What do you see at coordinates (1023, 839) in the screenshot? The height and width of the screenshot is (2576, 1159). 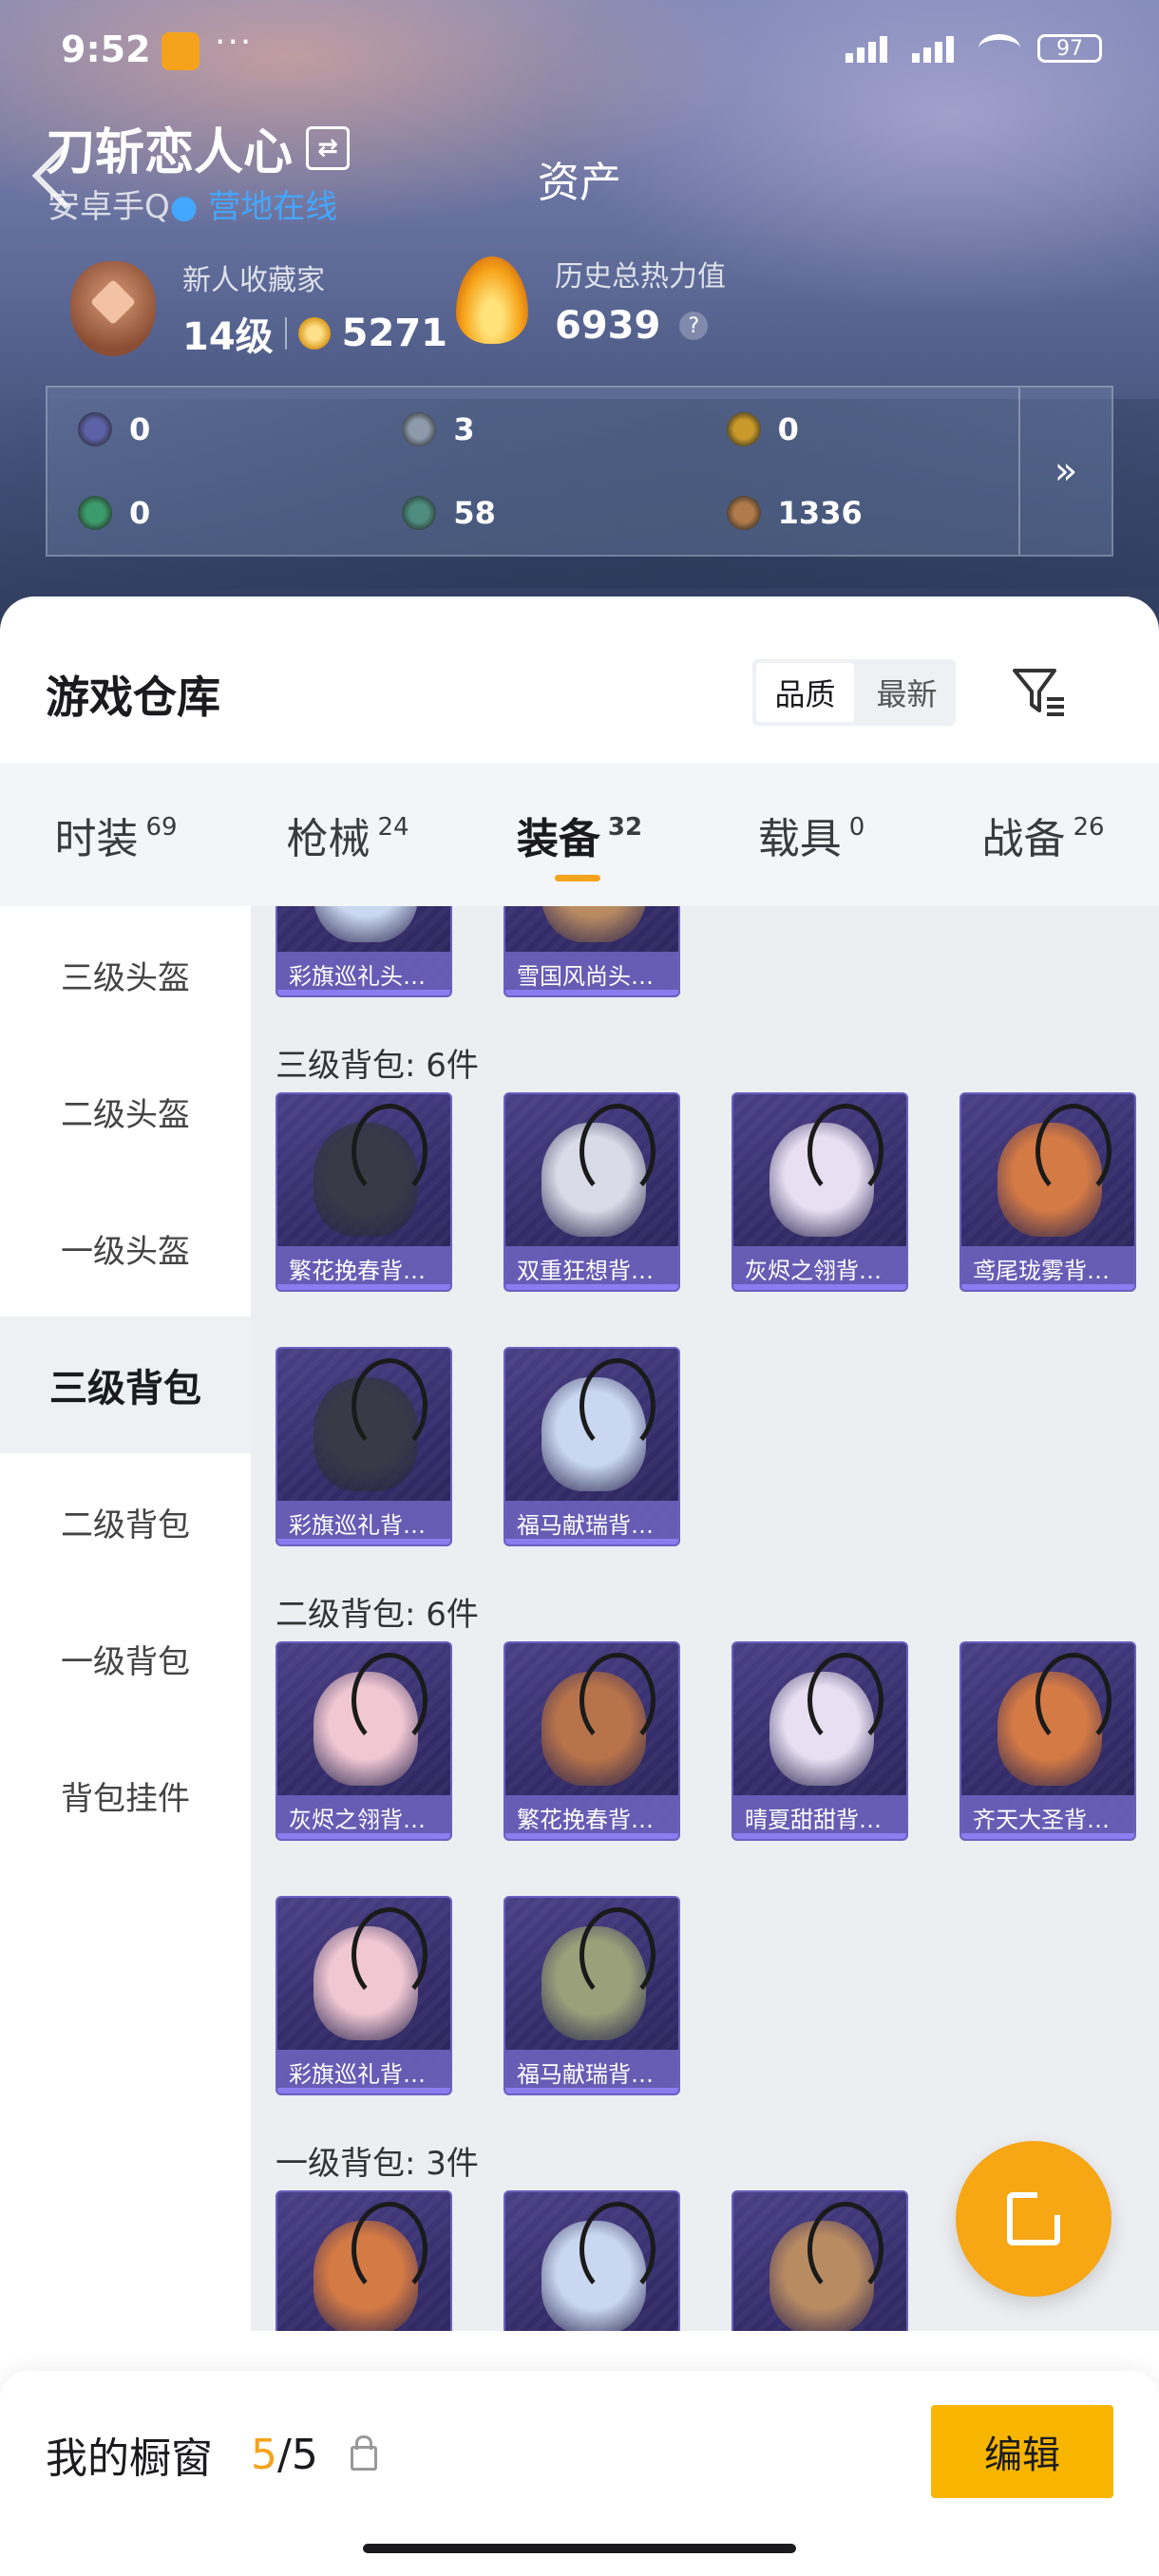 I see `tab-label: 战备` at bounding box center [1023, 839].